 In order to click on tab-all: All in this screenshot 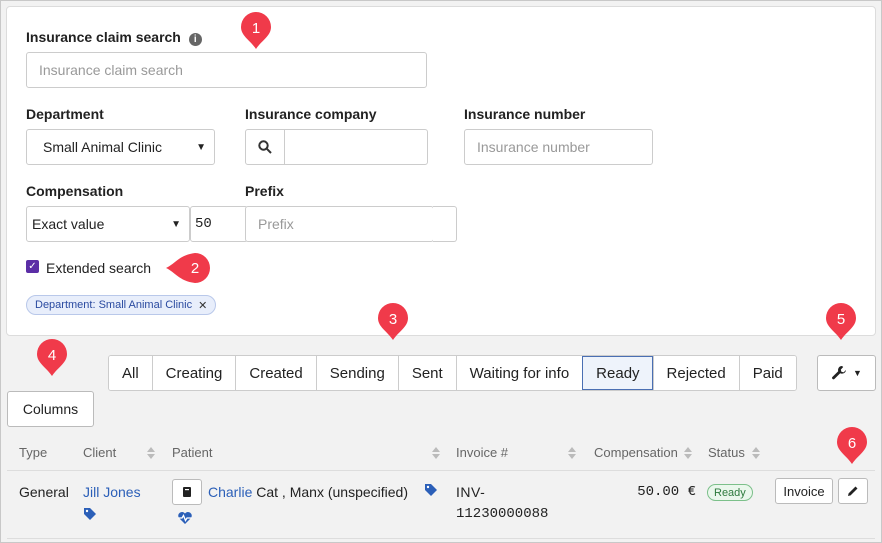, I will do `click(130, 373)`.